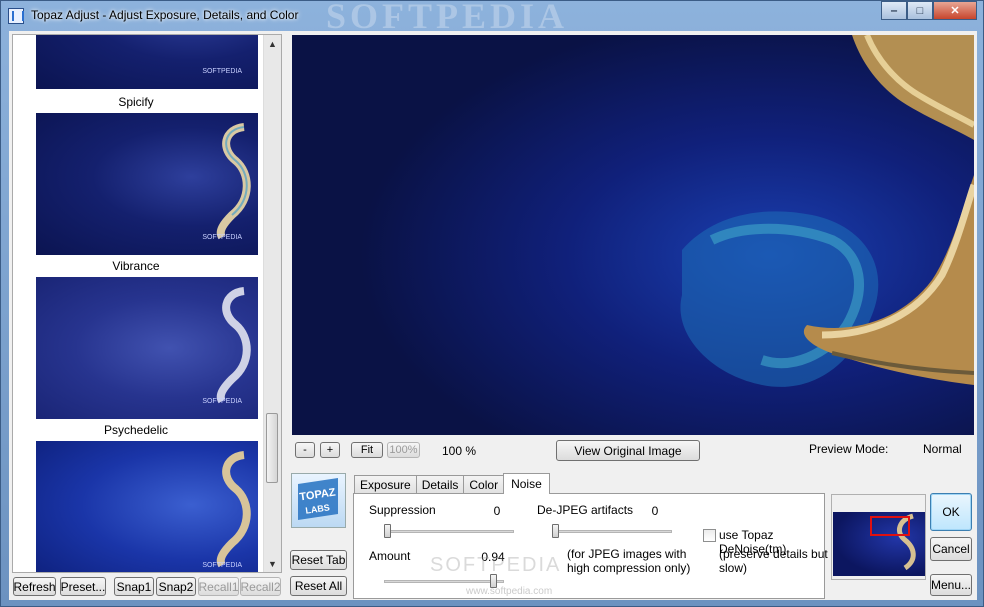 This screenshot has width=984, height=607. Describe the element at coordinates (390, 556) in the screenshot. I see `amount-label: Amount` at that location.